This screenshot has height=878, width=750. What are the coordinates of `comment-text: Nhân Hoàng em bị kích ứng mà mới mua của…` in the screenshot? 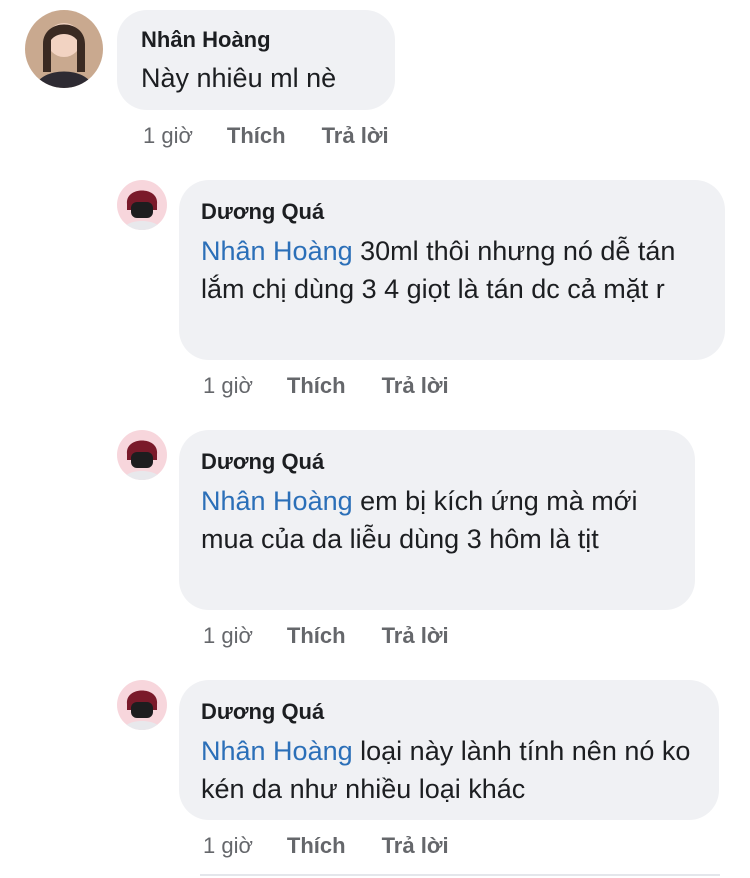 It's located at (441, 520).